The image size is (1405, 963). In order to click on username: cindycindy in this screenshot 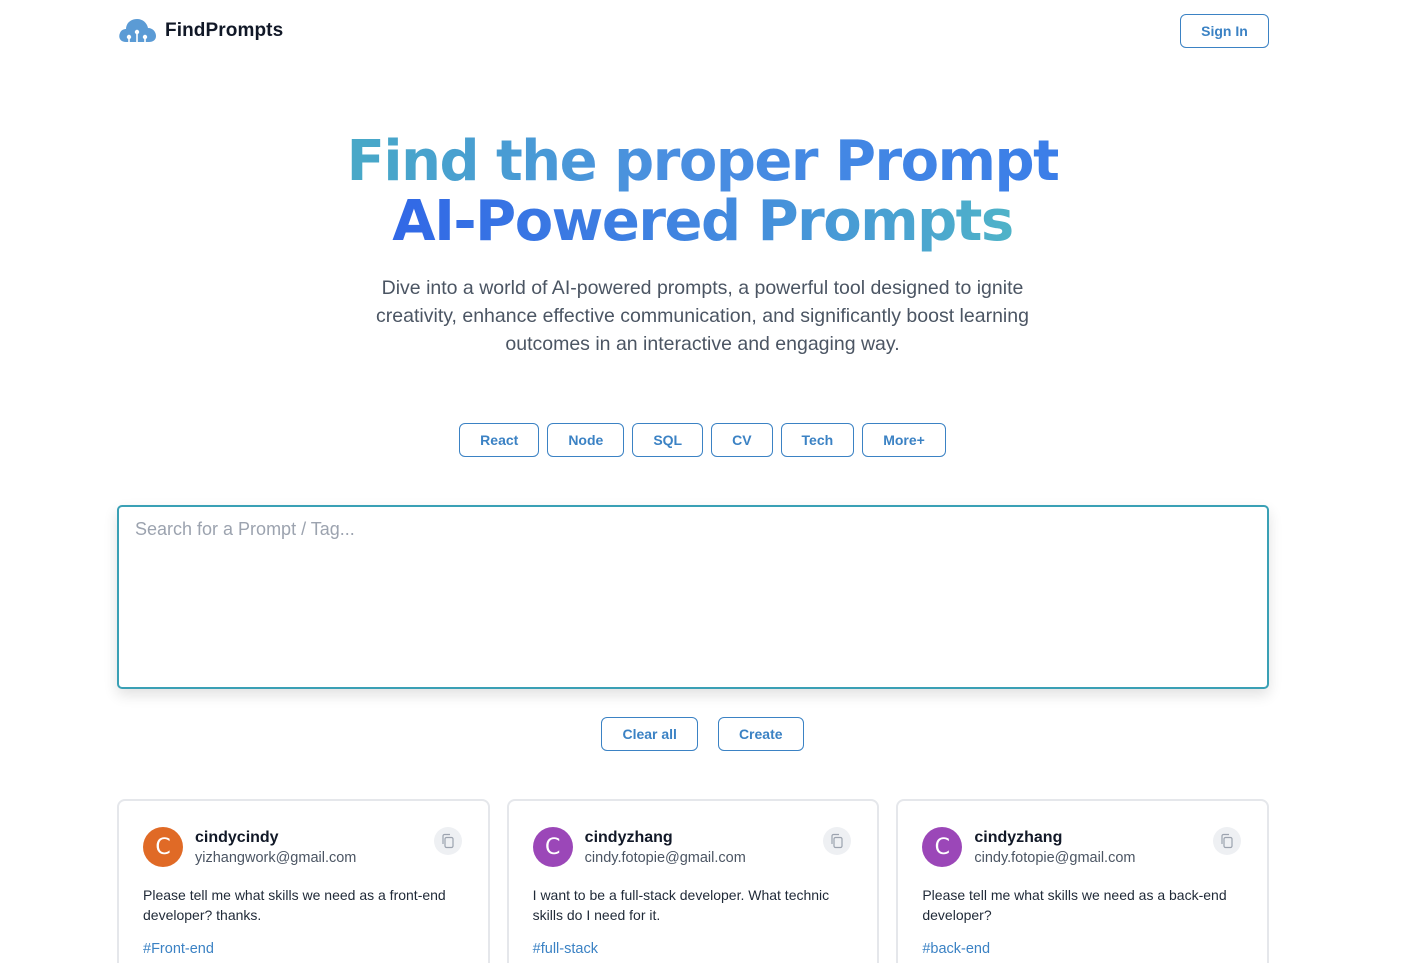, I will do `click(237, 837)`.